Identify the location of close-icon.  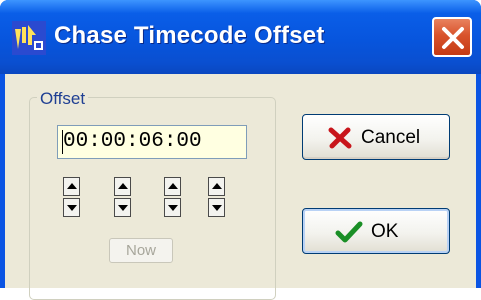
(453, 38).